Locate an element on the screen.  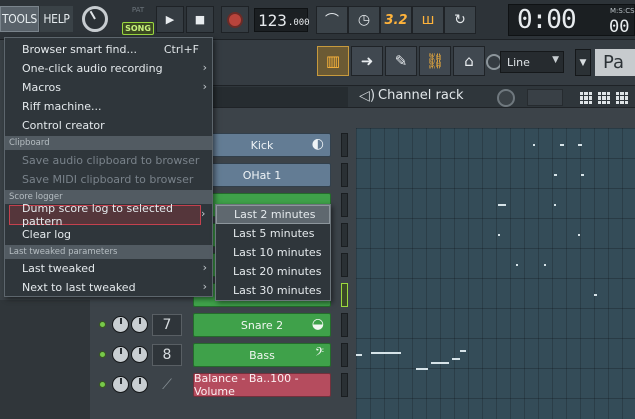
menu-section-clipboard: Clipboard is located at coordinates (108, 143).